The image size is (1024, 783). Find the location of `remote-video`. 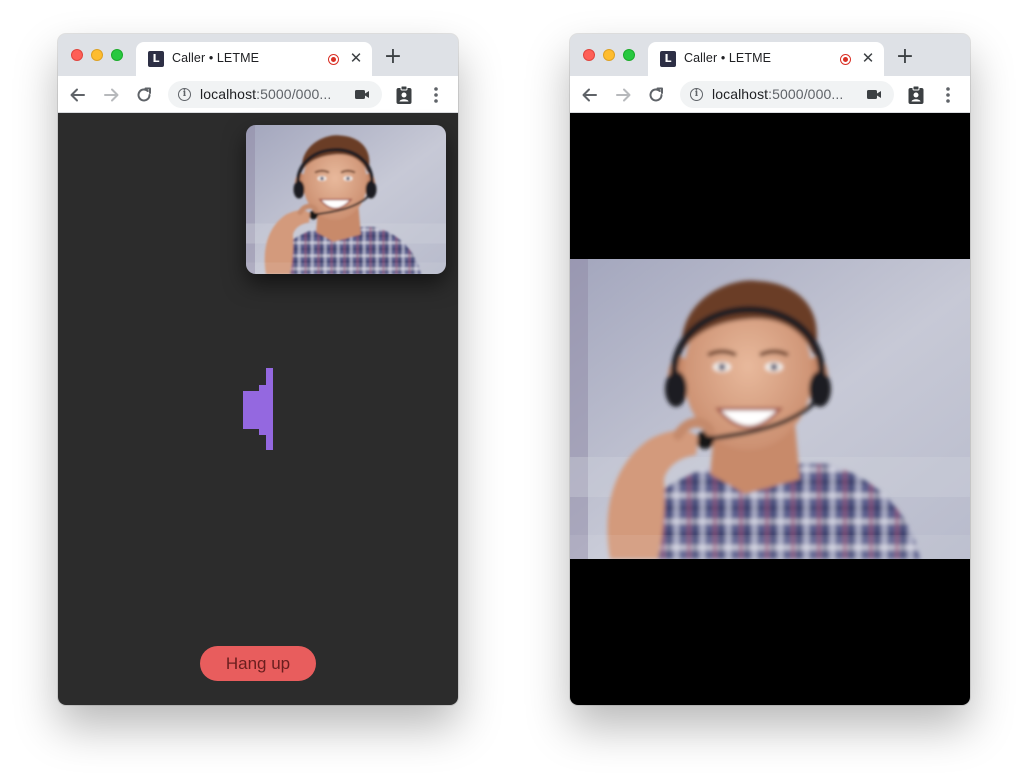

remote-video is located at coordinates (770, 409).